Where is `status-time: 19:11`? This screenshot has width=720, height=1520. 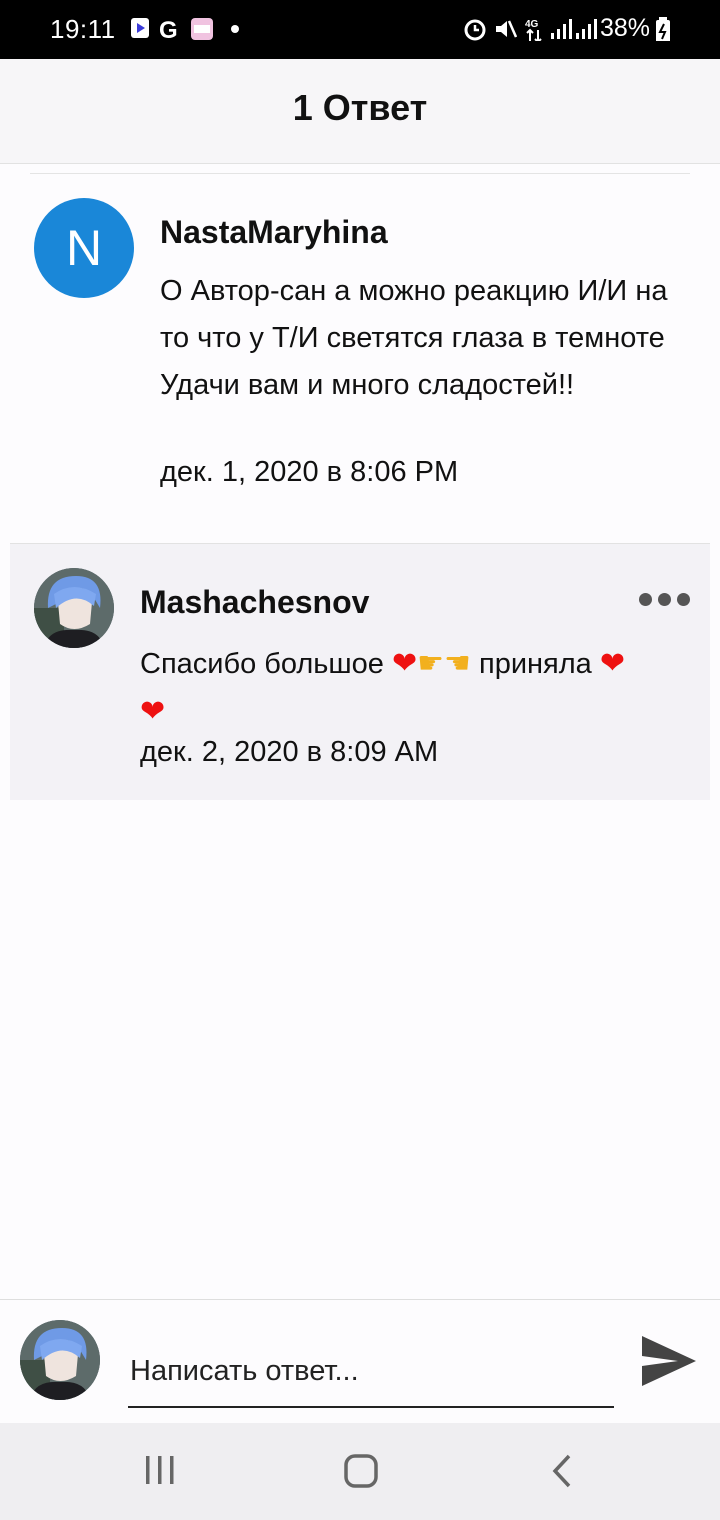
status-time: 19:11 is located at coordinates (83, 29).